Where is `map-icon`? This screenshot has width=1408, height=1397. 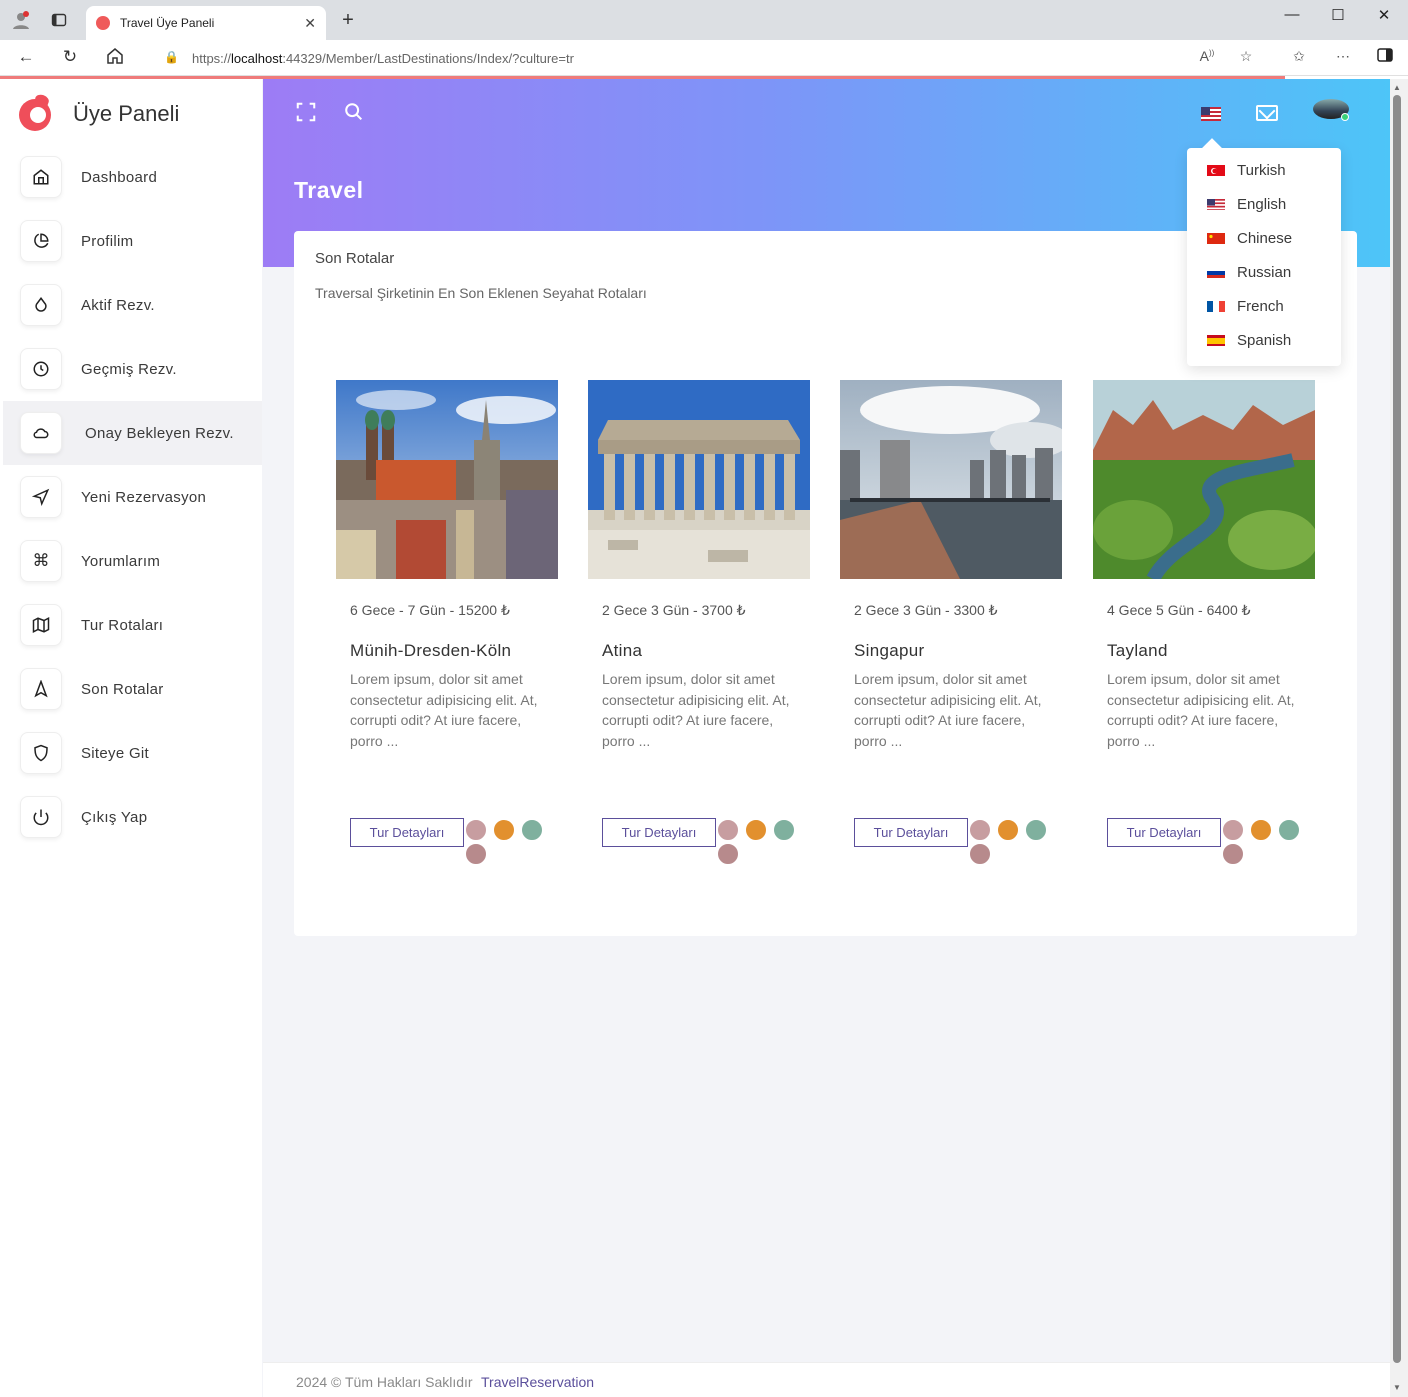 map-icon is located at coordinates (41, 625).